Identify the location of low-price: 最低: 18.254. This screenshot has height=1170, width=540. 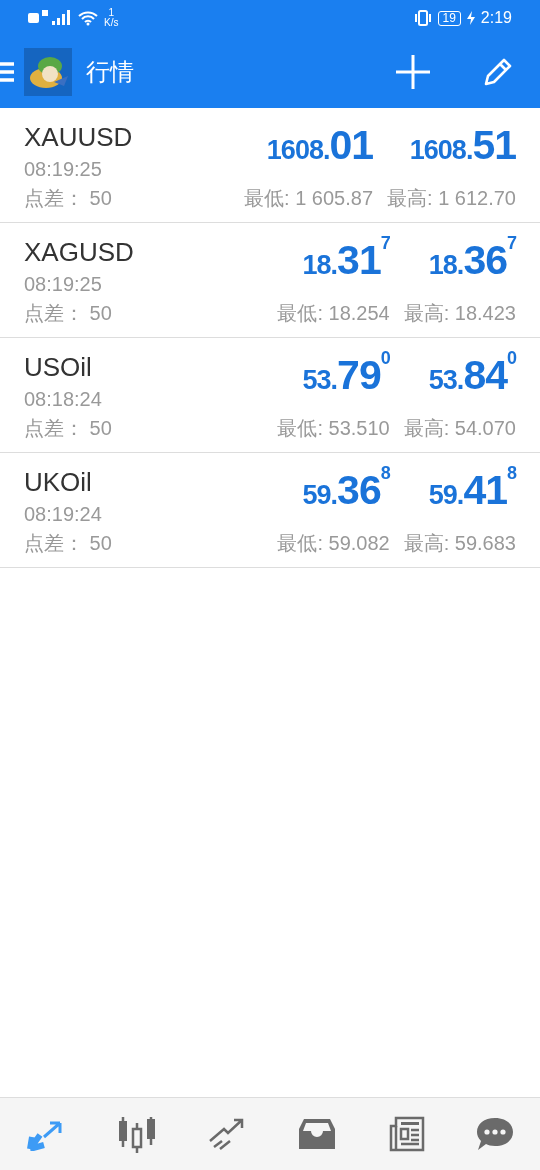
(333, 313).